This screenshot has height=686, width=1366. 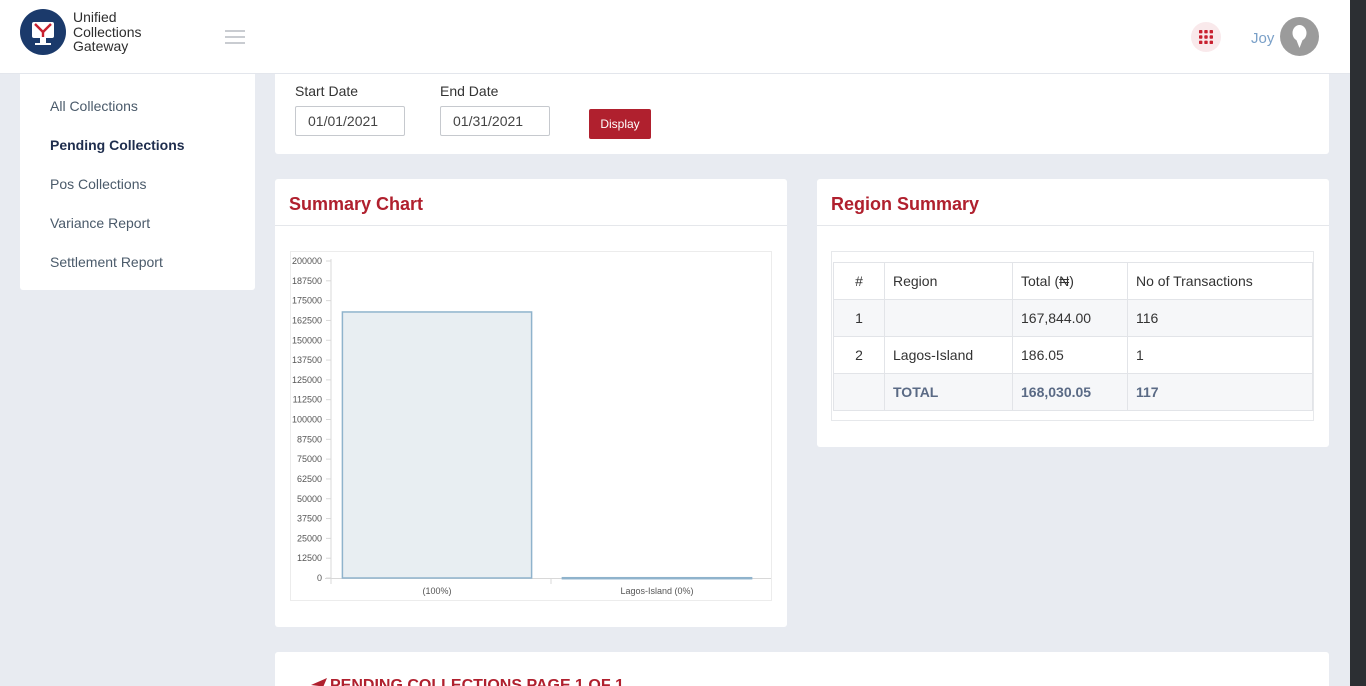 I want to click on table-cell: 2, so click(x=859, y=355).